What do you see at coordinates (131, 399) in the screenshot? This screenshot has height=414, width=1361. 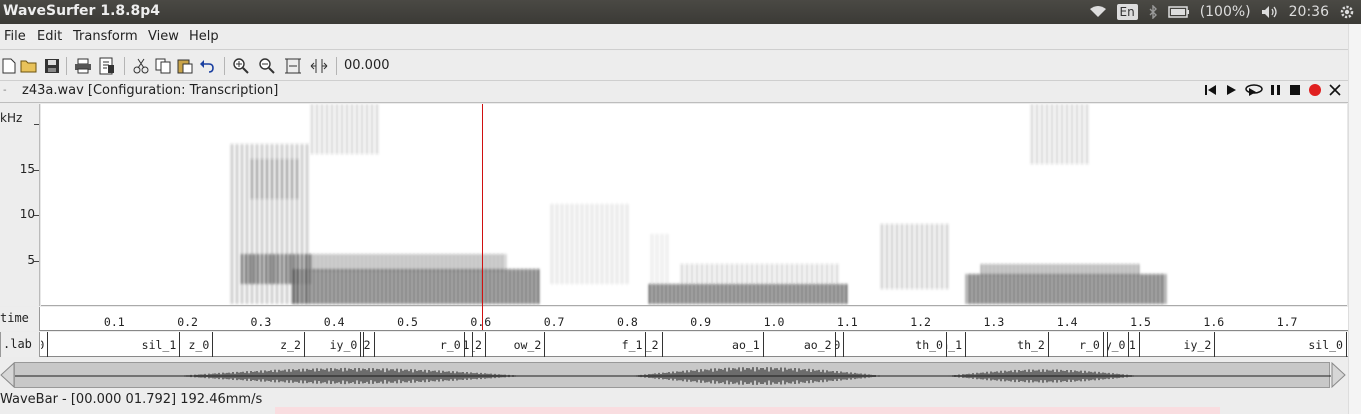 I see `status-text: WaveBar - [00.000 01.792] 192.46mm/s` at bounding box center [131, 399].